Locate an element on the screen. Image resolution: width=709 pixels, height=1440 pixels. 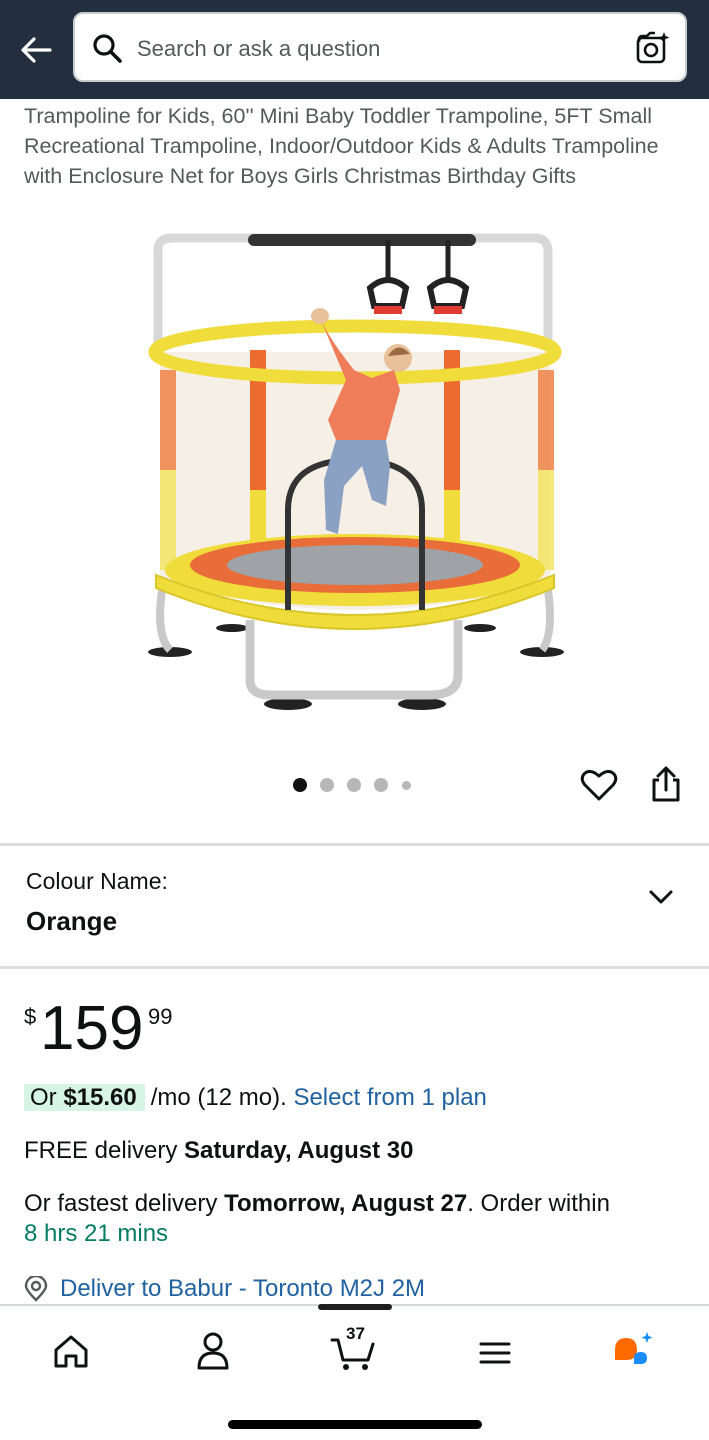
search-icon is located at coordinates (108, 49).